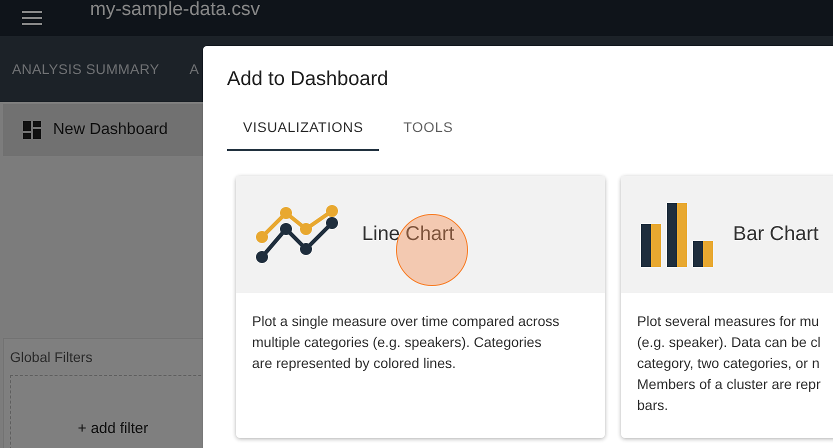 The image size is (833, 448). I want to click on nav-tab: ANALYSIS SUMMARY, so click(86, 69).